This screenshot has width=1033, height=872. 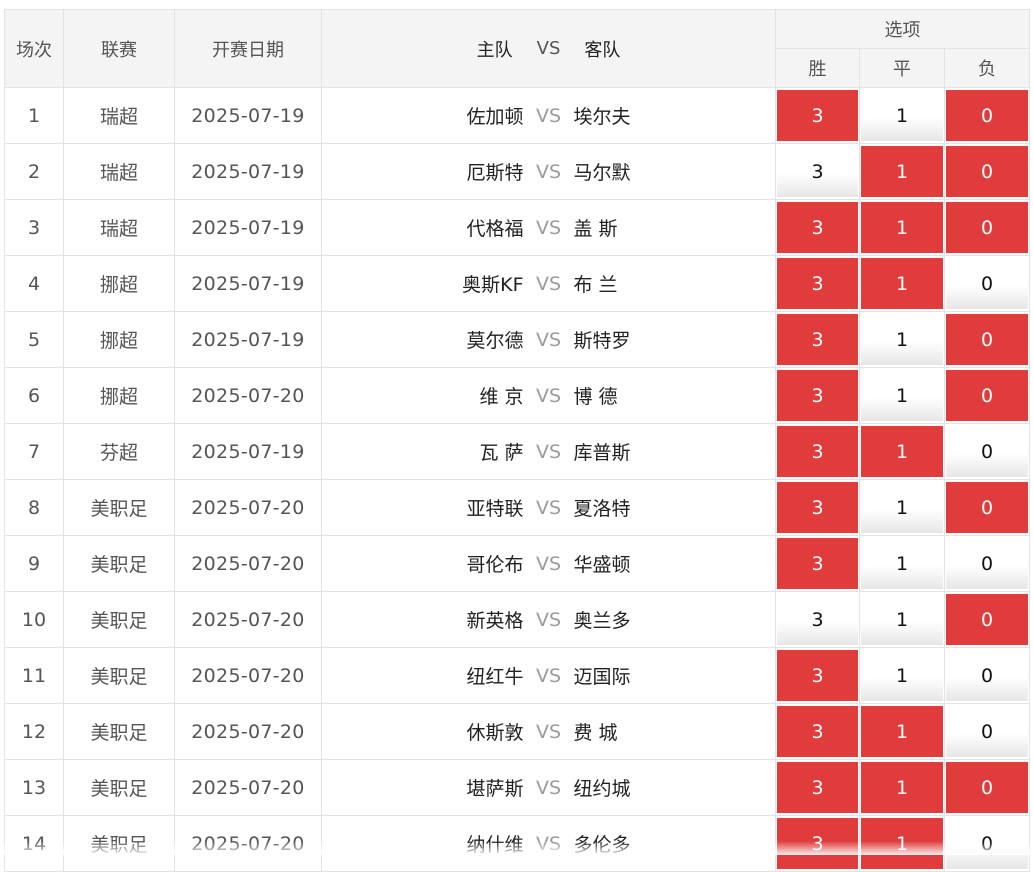 I want to click on table-header: 场次 联赛 开赛日期 主队 VS 客队 选项 胜 平 负, so click(x=517, y=49).